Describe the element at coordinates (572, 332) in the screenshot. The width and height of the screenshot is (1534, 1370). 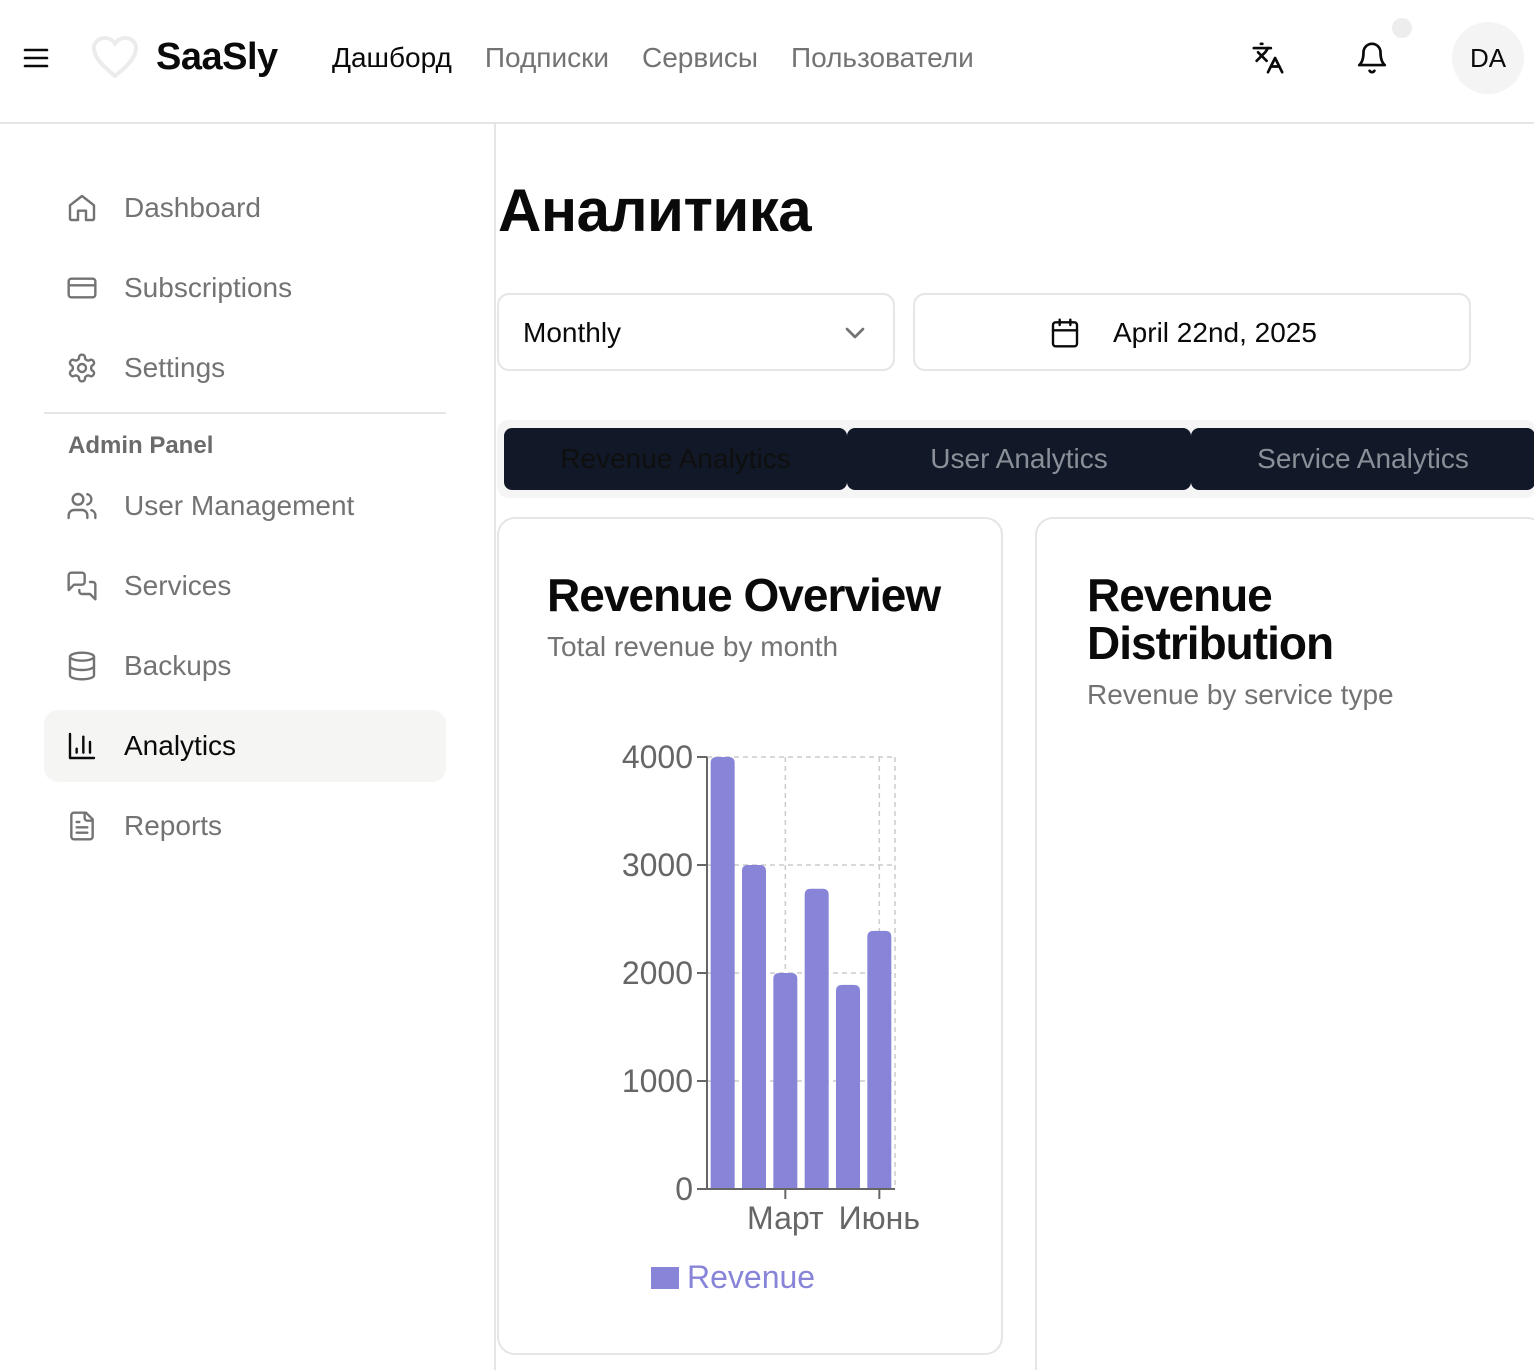
I see `period-select-value: Monthly` at that location.